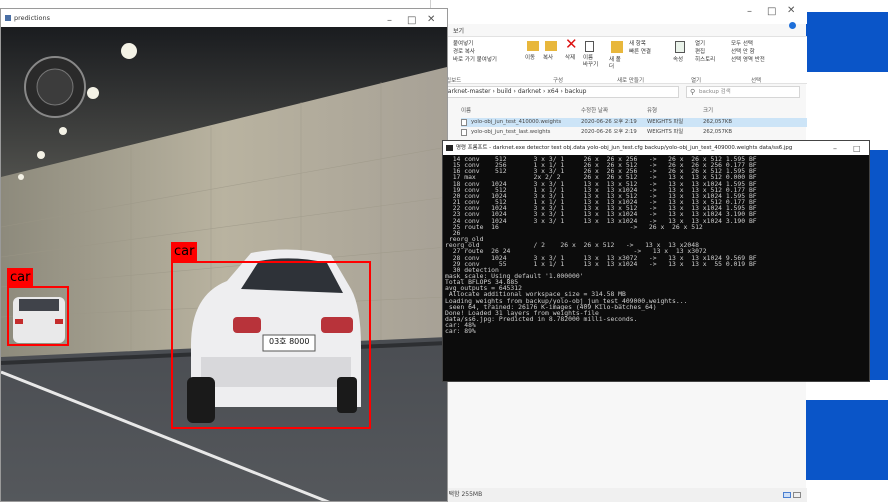 The image size is (888, 502). Describe the element at coordinates (516, 122) in the screenshot. I see `file-name: yolo-obj_jun_test_410000.weights` at that location.